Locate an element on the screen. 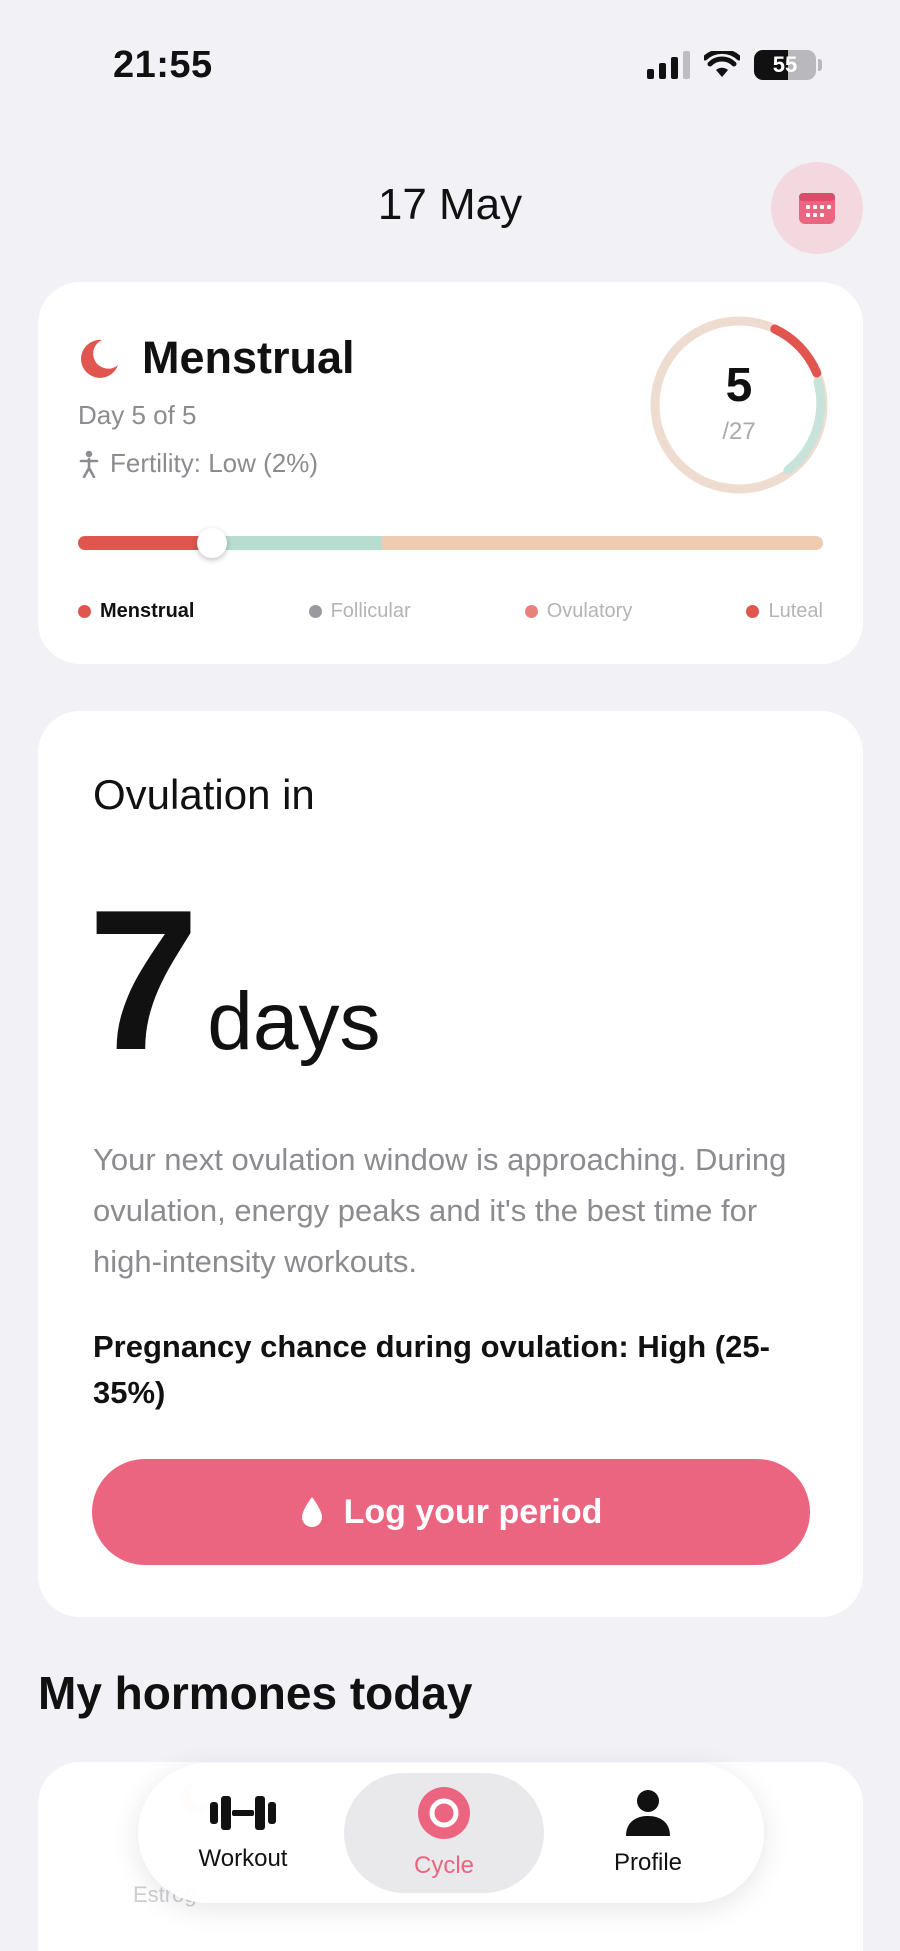  hormones-title: My hormones today is located at coordinates (255, 1693).